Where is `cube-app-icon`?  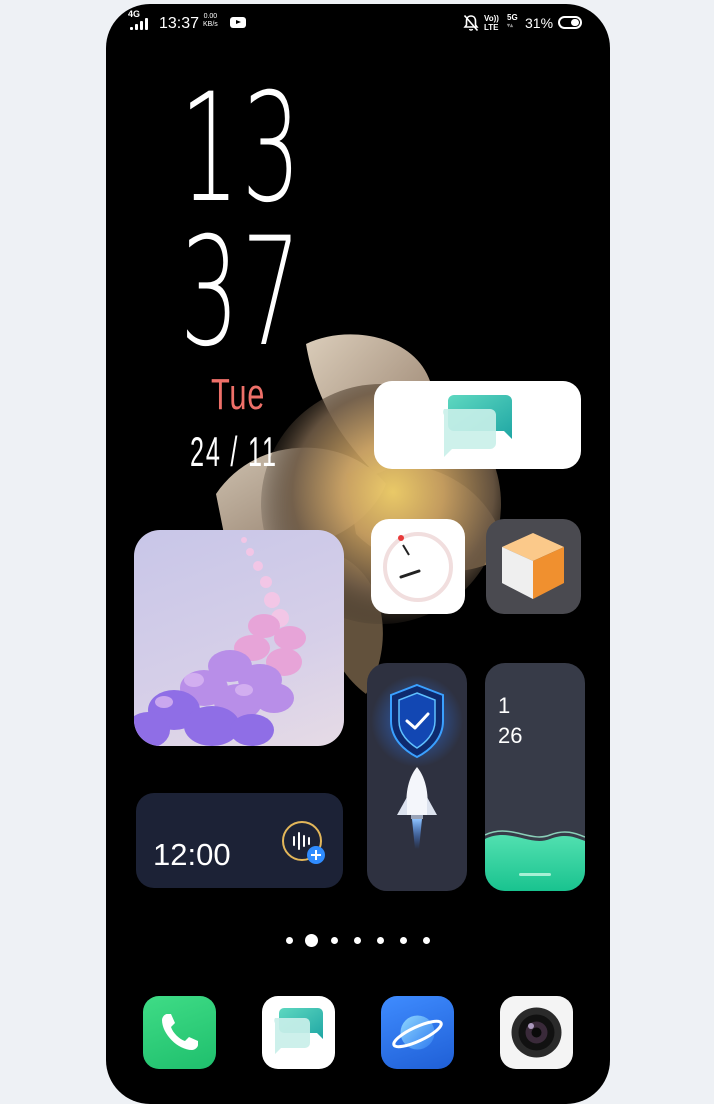
cube-app-icon is located at coordinates (533, 566).